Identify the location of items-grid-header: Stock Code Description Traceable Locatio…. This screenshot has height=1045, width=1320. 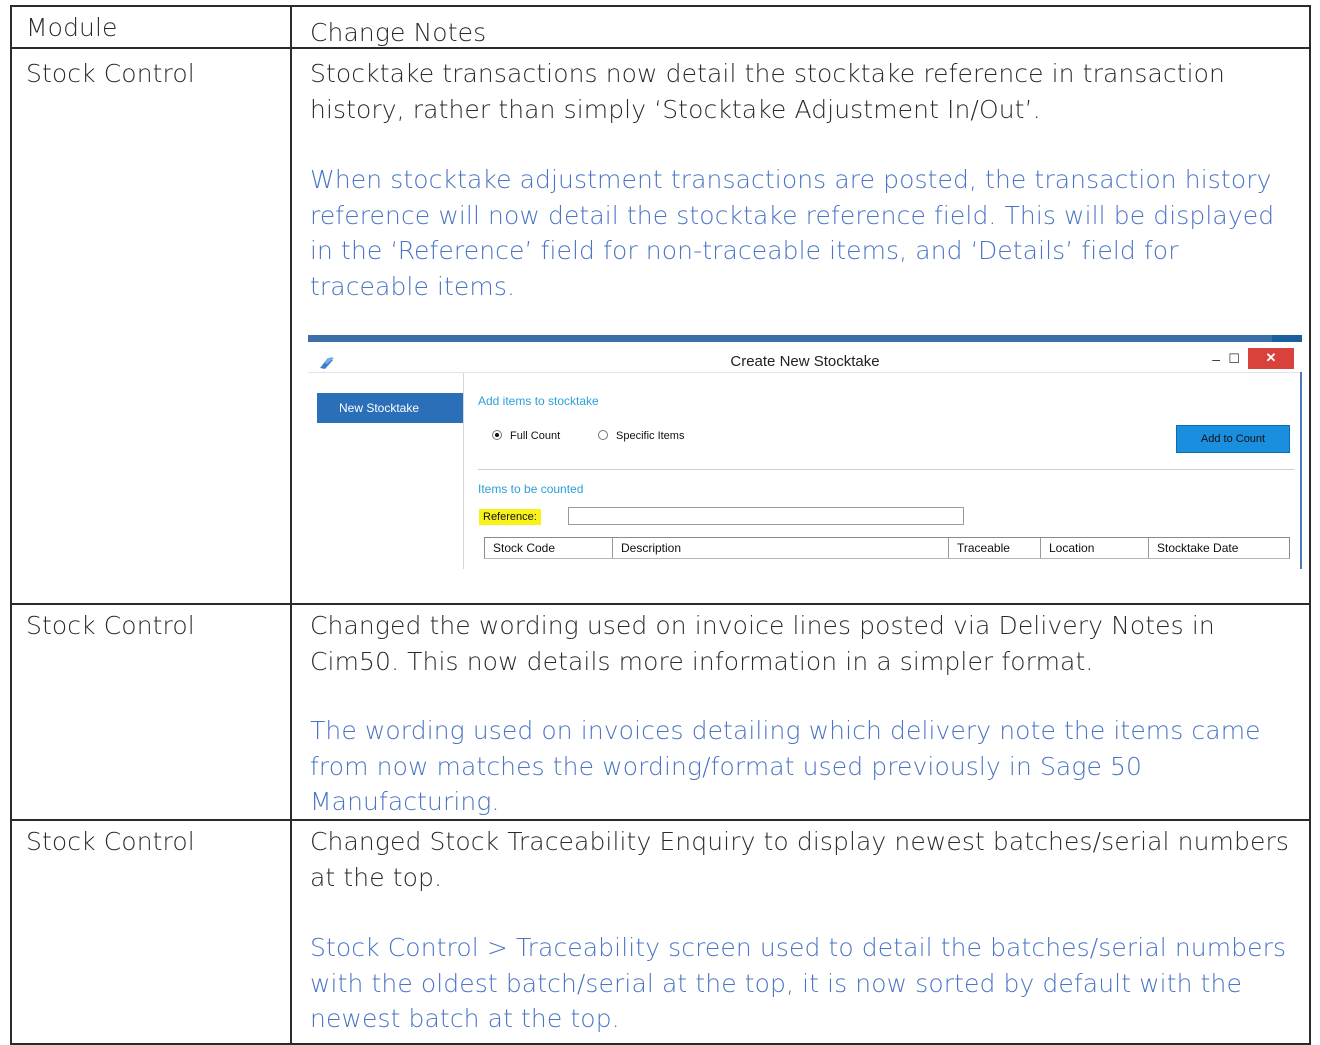
(887, 548).